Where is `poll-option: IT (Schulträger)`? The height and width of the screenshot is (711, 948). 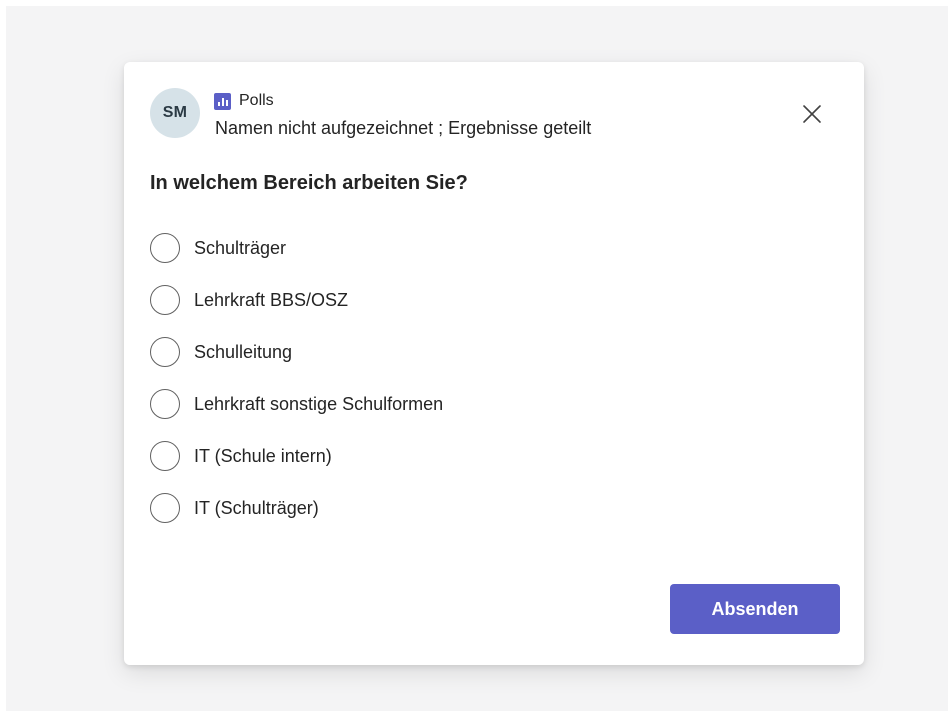
poll-option: IT (Schulträger) is located at coordinates (450, 516).